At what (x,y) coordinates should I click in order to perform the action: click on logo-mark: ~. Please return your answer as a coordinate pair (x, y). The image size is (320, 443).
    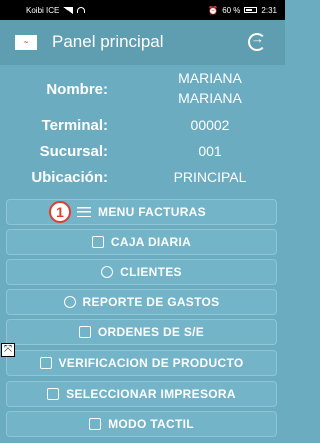
    Looking at the image, I should click on (26, 42).